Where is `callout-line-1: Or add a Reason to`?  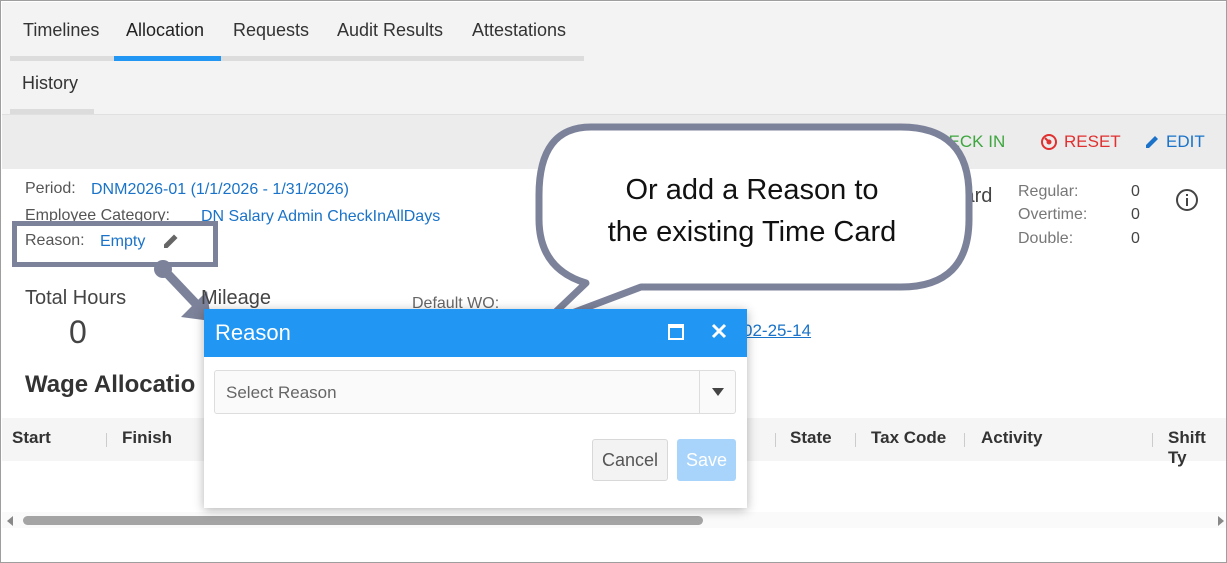
callout-line-1: Or add a Reason to is located at coordinates (752, 190).